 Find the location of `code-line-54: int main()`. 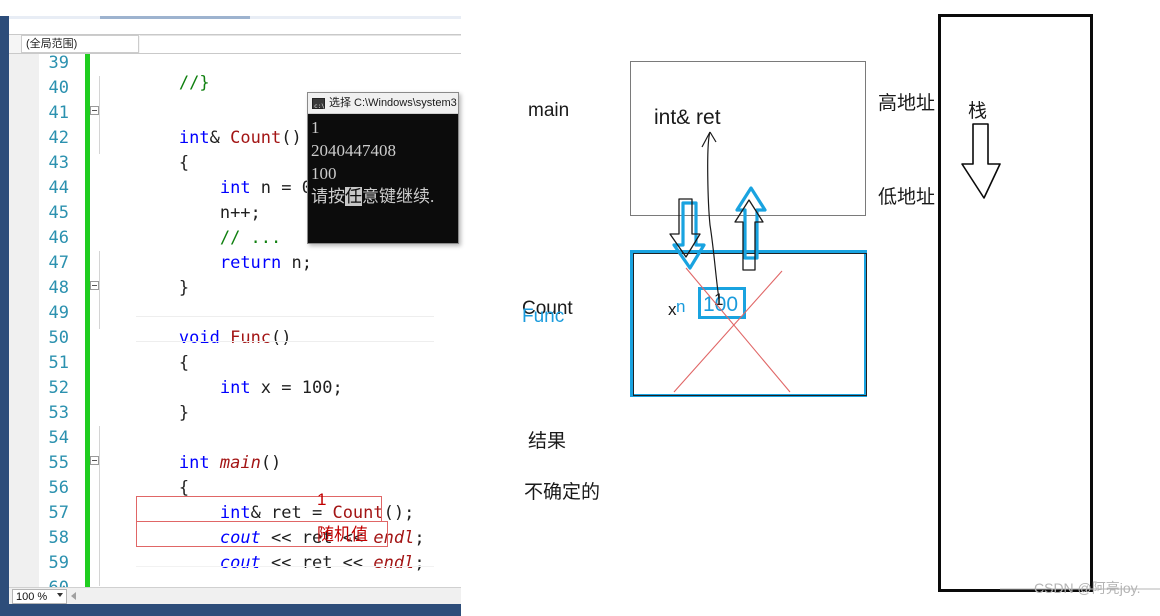

code-line-54: int main() is located at coordinates (189, 449).